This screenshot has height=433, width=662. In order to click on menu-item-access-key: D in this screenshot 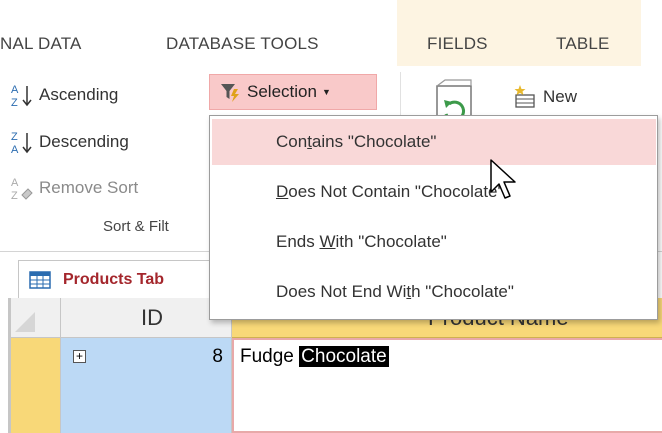, I will do `click(282, 191)`.